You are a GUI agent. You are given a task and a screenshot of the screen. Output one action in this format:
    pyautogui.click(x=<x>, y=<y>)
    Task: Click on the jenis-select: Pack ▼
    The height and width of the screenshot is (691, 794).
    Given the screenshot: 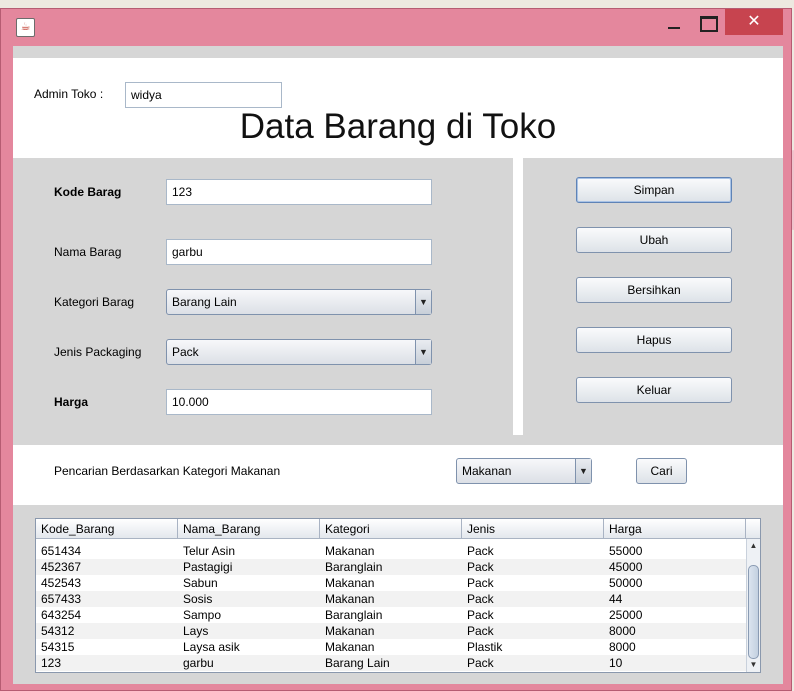 What is the action you would take?
    pyautogui.click(x=299, y=352)
    